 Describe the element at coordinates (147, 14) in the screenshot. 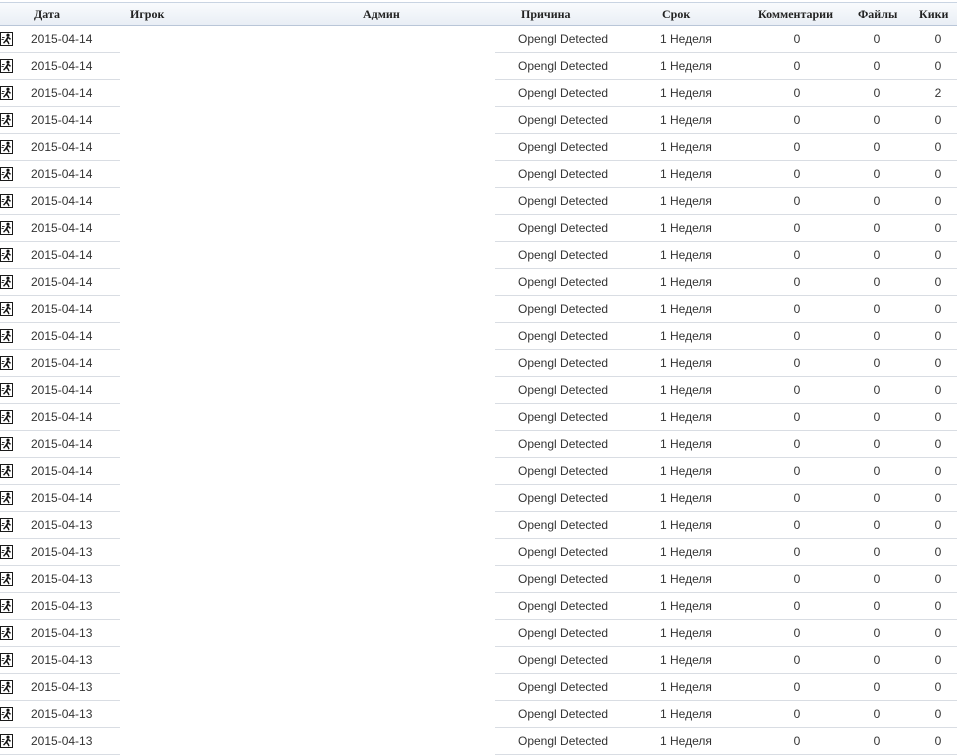

I see `column-header-player: Игрок` at that location.